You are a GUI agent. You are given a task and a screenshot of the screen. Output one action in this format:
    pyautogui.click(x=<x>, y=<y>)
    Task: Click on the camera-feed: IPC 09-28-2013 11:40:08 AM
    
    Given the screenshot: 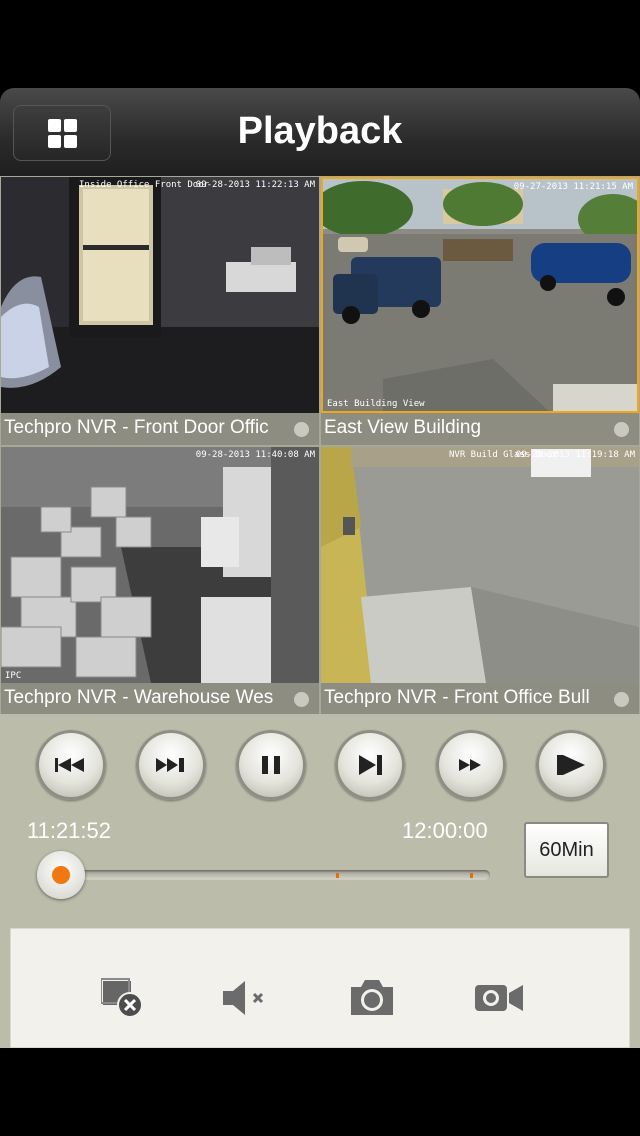 What is the action you would take?
    pyautogui.click(x=160, y=565)
    